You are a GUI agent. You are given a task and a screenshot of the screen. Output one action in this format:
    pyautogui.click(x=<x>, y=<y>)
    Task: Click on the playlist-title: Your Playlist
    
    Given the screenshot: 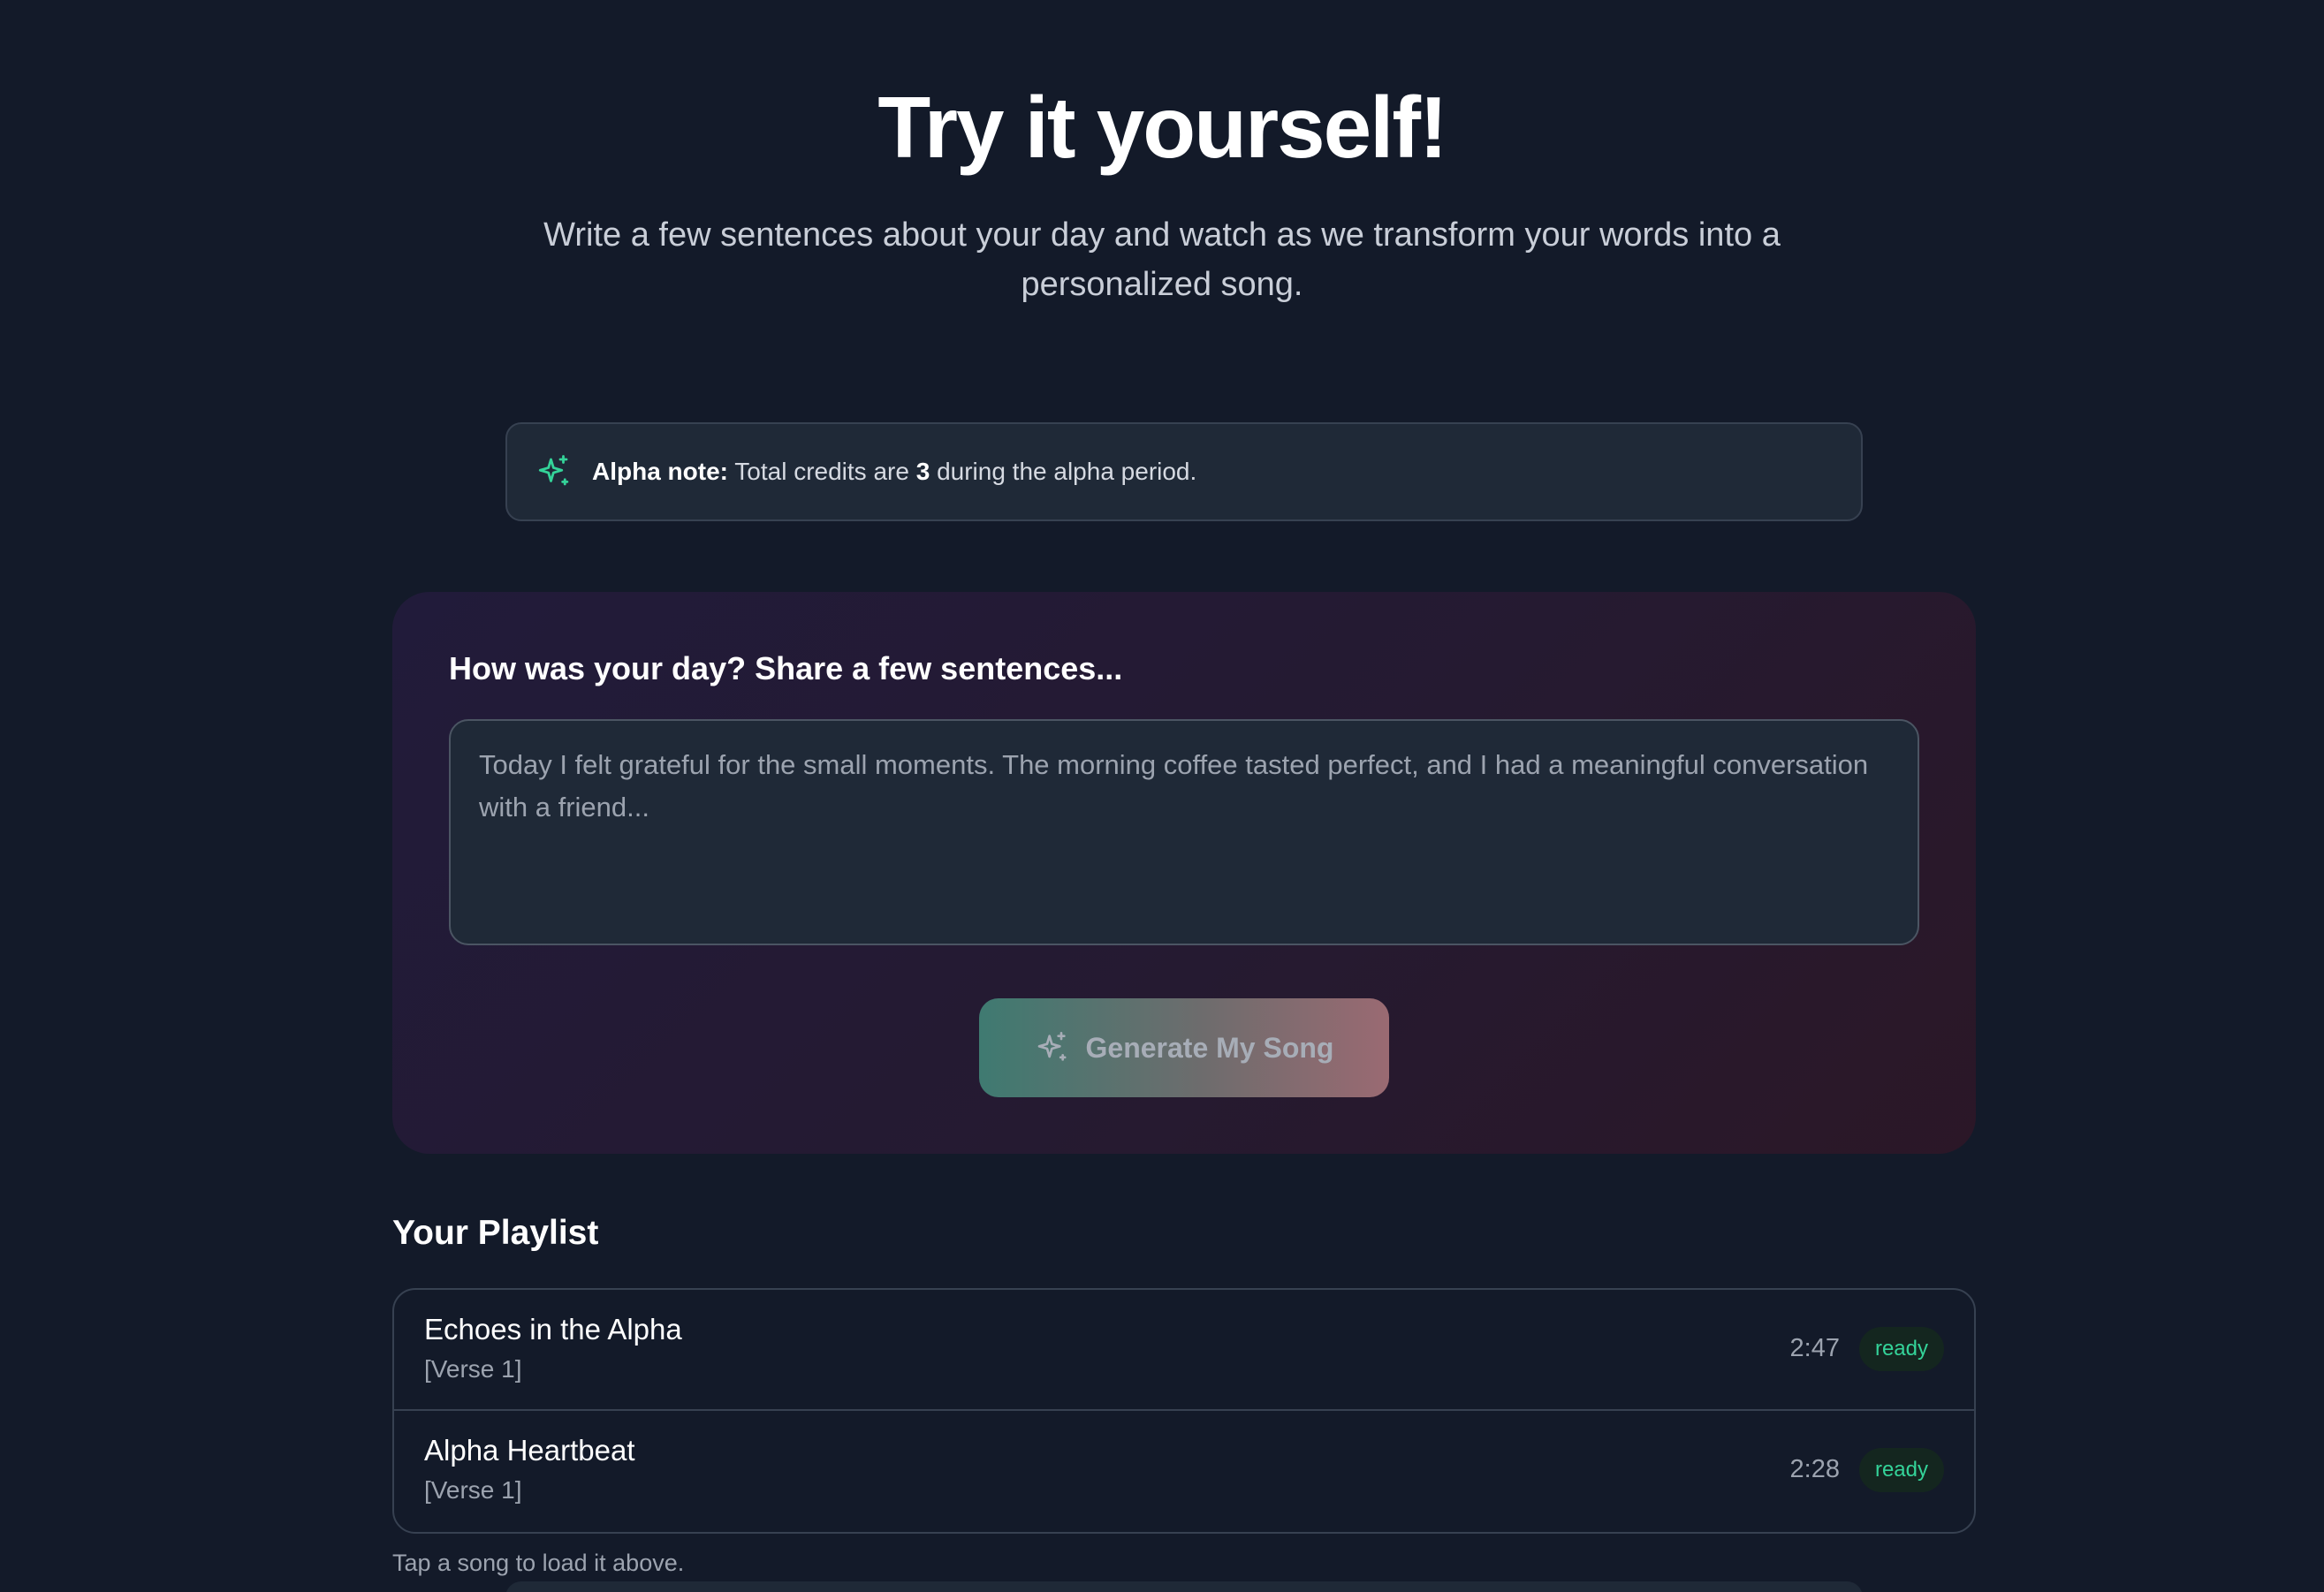 What is the action you would take?
    pyautogui.click(x=495, y=1233)
    